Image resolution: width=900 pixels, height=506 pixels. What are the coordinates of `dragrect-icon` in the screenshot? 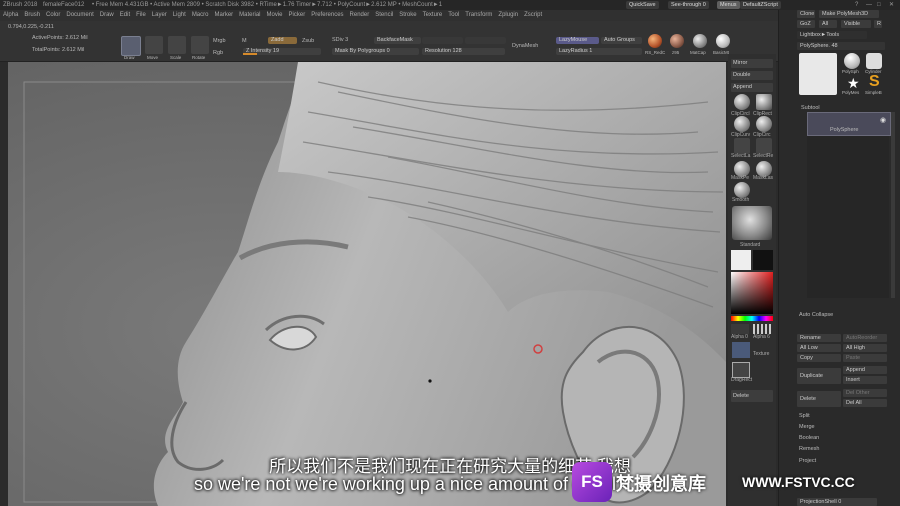 It's located at (741, 370).